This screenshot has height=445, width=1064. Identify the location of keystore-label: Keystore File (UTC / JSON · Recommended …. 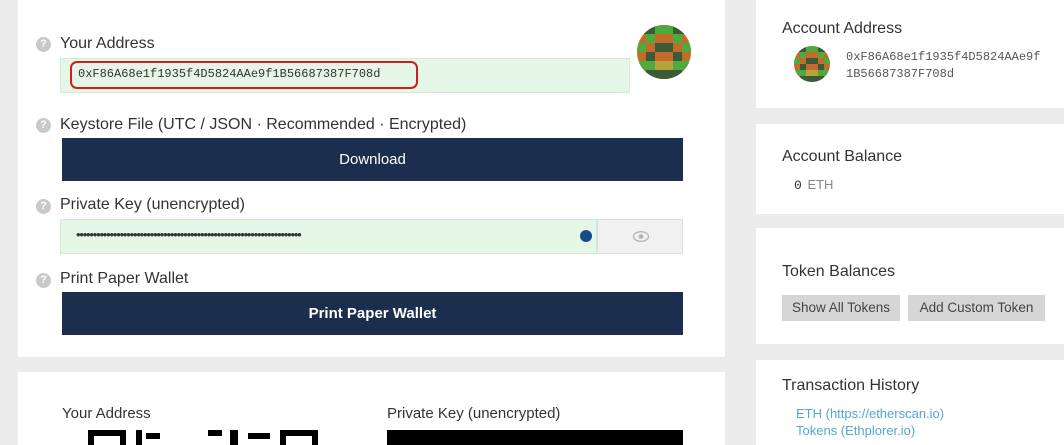
(263, 124).